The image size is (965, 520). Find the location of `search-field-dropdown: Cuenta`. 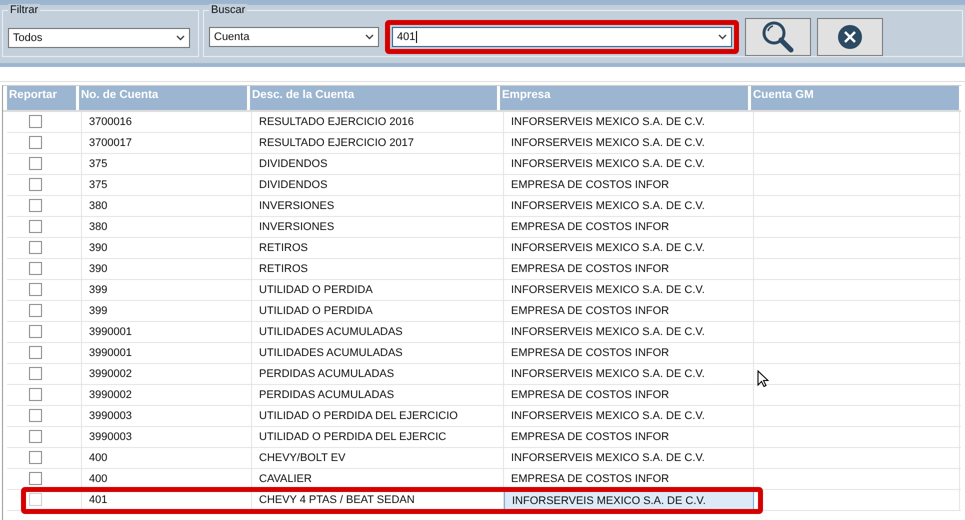

search-field-dropdown: Cuenta is located at coordinates (294, 37).